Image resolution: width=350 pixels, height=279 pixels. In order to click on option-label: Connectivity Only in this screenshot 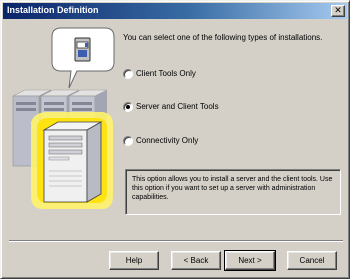, I will do `click(167, 140)`.